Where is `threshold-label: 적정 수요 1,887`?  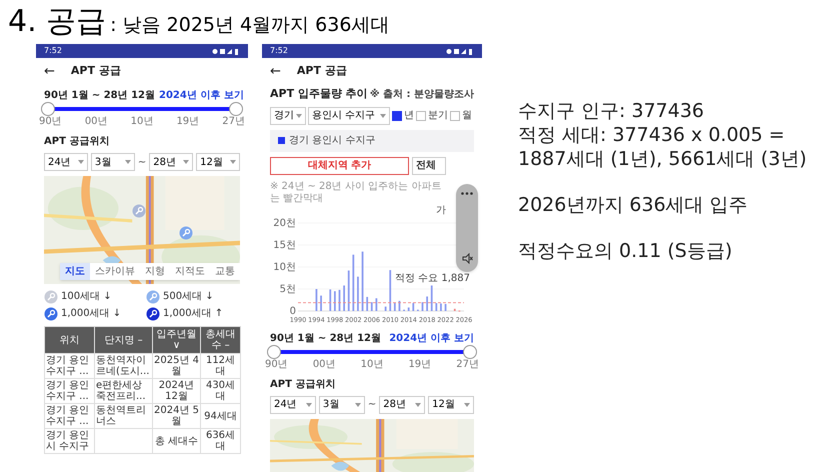
threshold-label: 적정 수요 1,887 is located at coordinates (432, 278).